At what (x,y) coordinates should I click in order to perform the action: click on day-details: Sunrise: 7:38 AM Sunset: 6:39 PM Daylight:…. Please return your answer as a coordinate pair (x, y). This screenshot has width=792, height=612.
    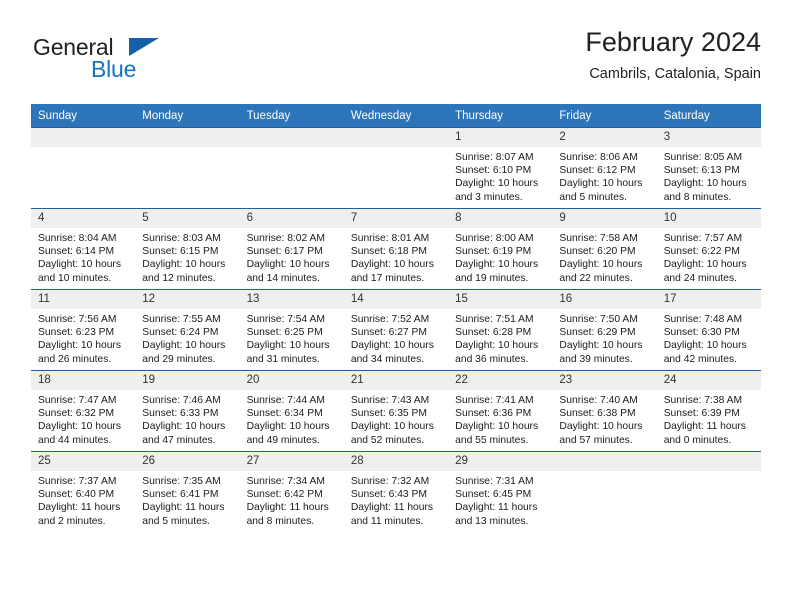
    Looking at the image, I should click on (709, 418).